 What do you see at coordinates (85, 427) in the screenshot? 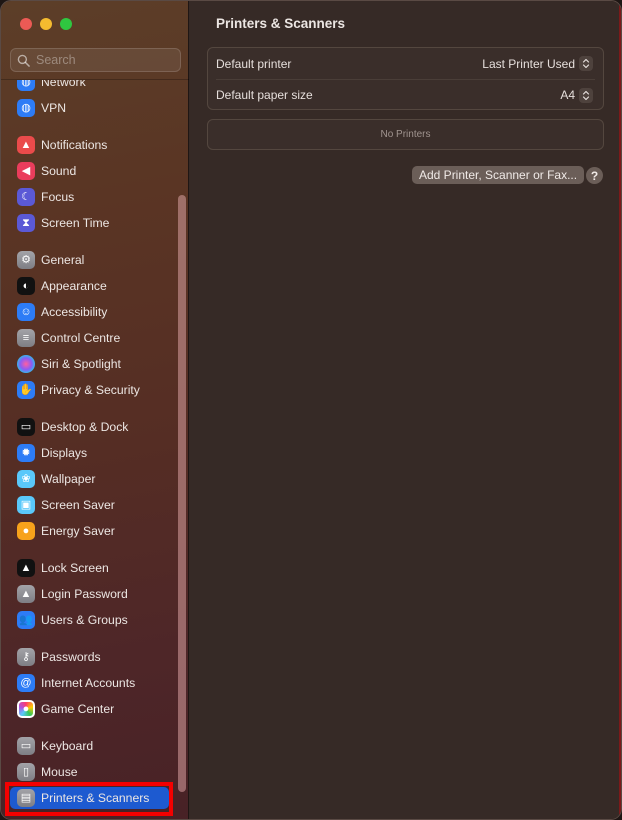
I see `sidebar-item-label: Desktop & Dock` at bounding box center [85, 427].